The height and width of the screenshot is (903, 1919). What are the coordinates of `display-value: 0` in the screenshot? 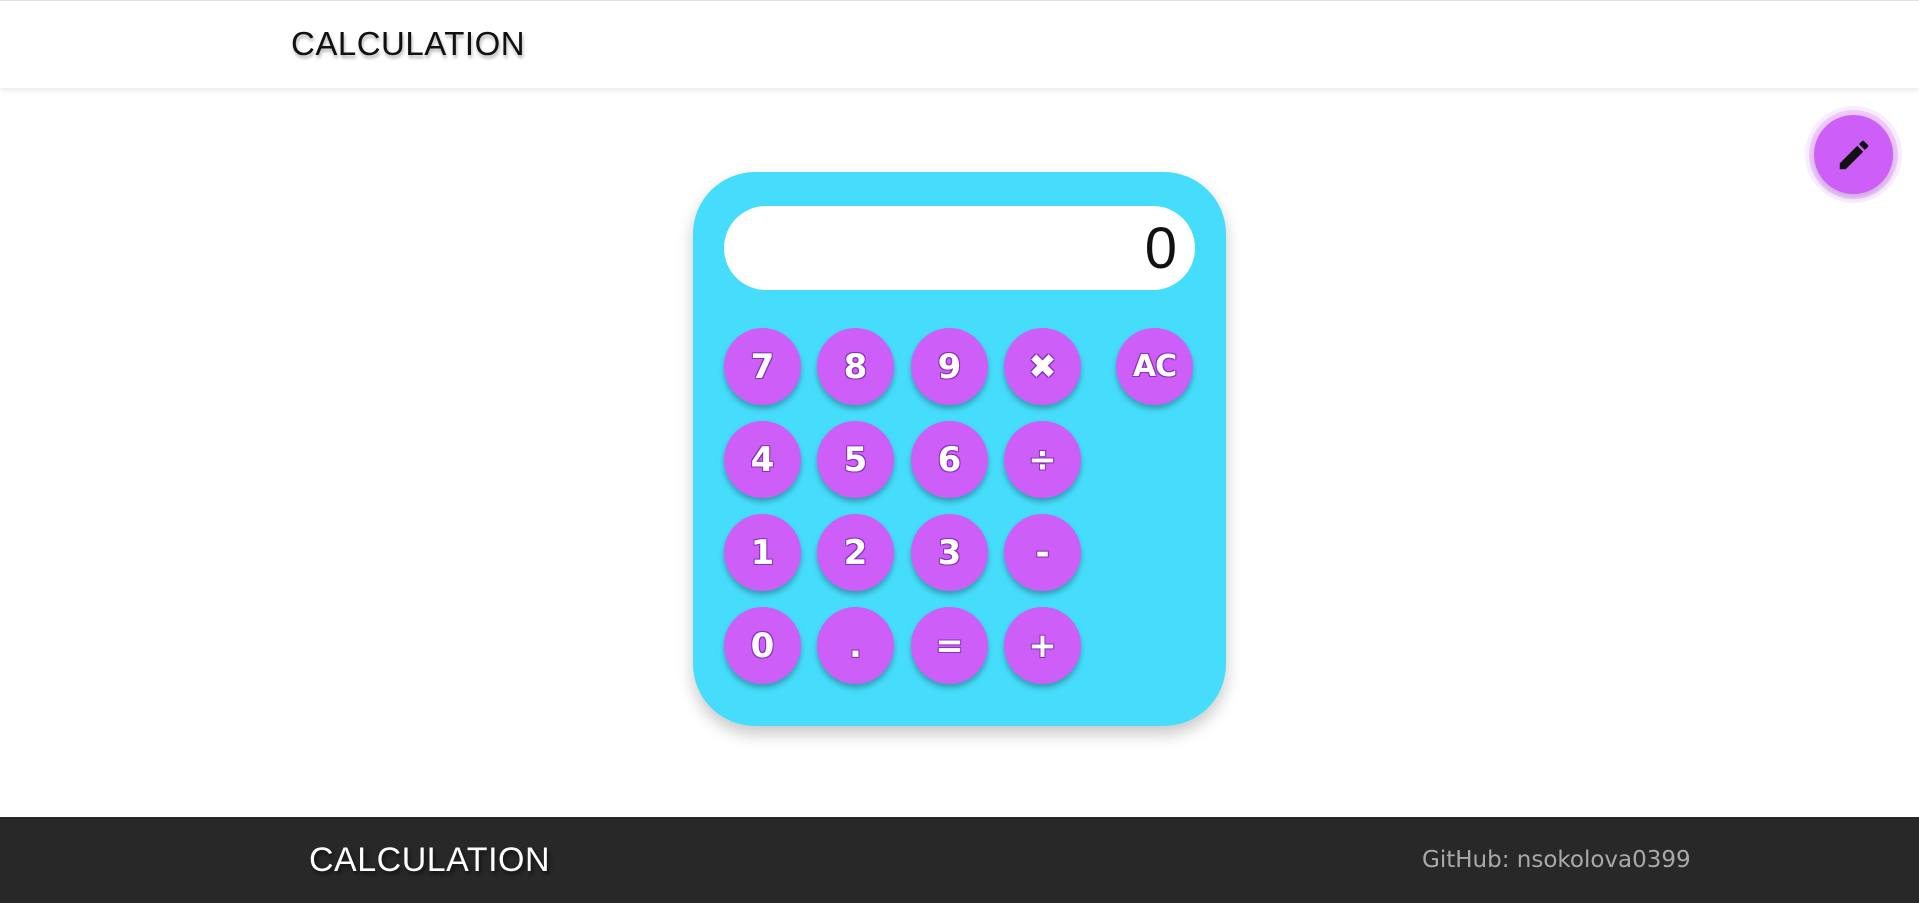 It's located at (1160, 248).